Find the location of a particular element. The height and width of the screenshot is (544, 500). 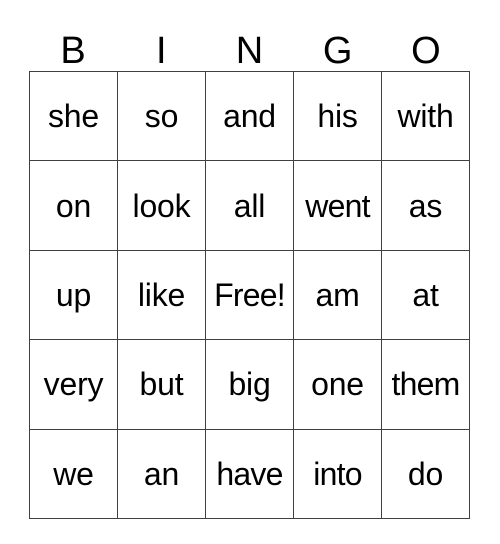

bingo-cell-label: at is located at coordinates (425, 294).